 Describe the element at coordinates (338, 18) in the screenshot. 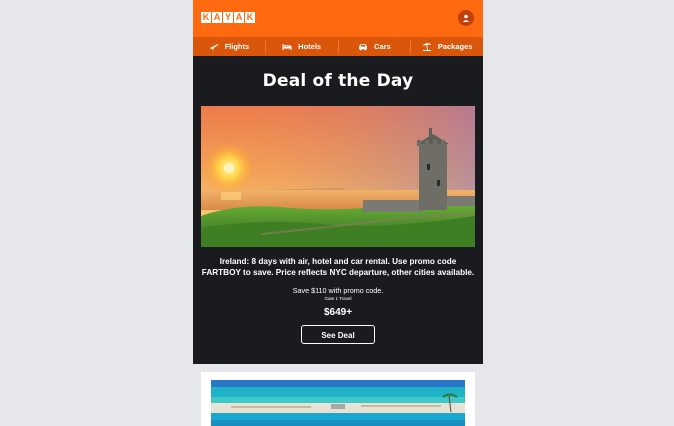

I see `header-bar: K A Y A K` at that location.